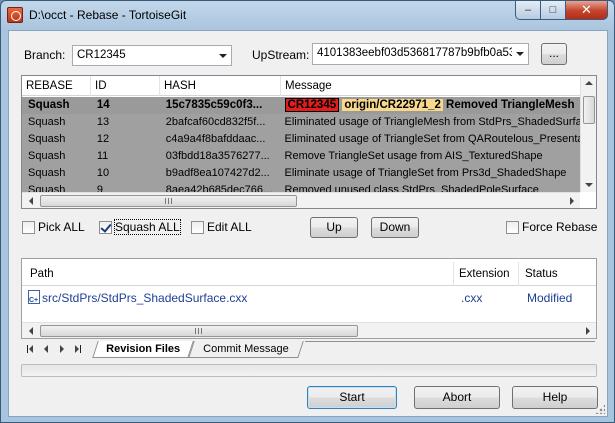  I want to click on tab-commit-message-label: Commit Message, so click(246, 349).